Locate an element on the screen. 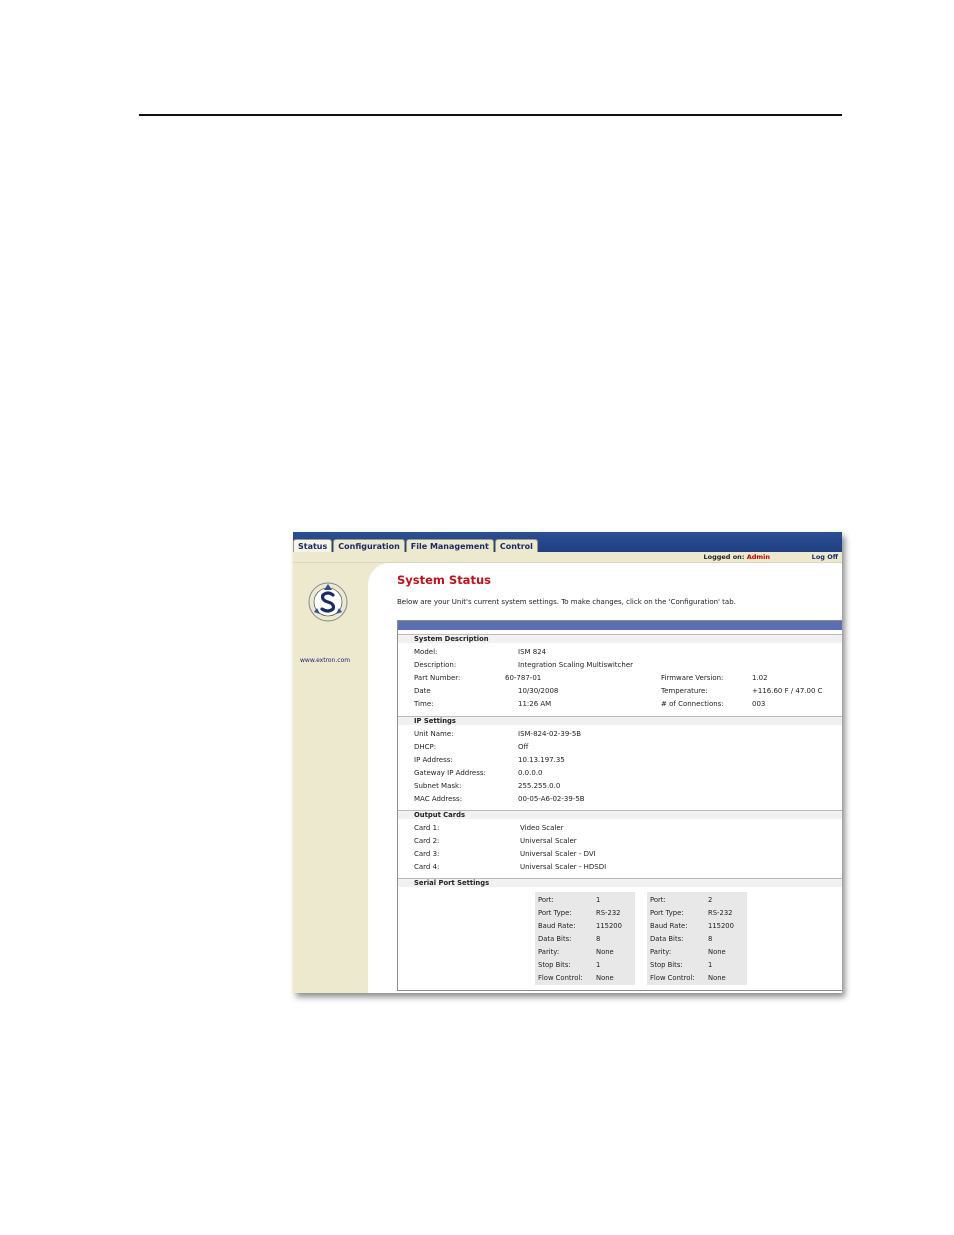  ip-value-mac: 00-05-A6-02-39-5B is located at coordinates (551, 799).